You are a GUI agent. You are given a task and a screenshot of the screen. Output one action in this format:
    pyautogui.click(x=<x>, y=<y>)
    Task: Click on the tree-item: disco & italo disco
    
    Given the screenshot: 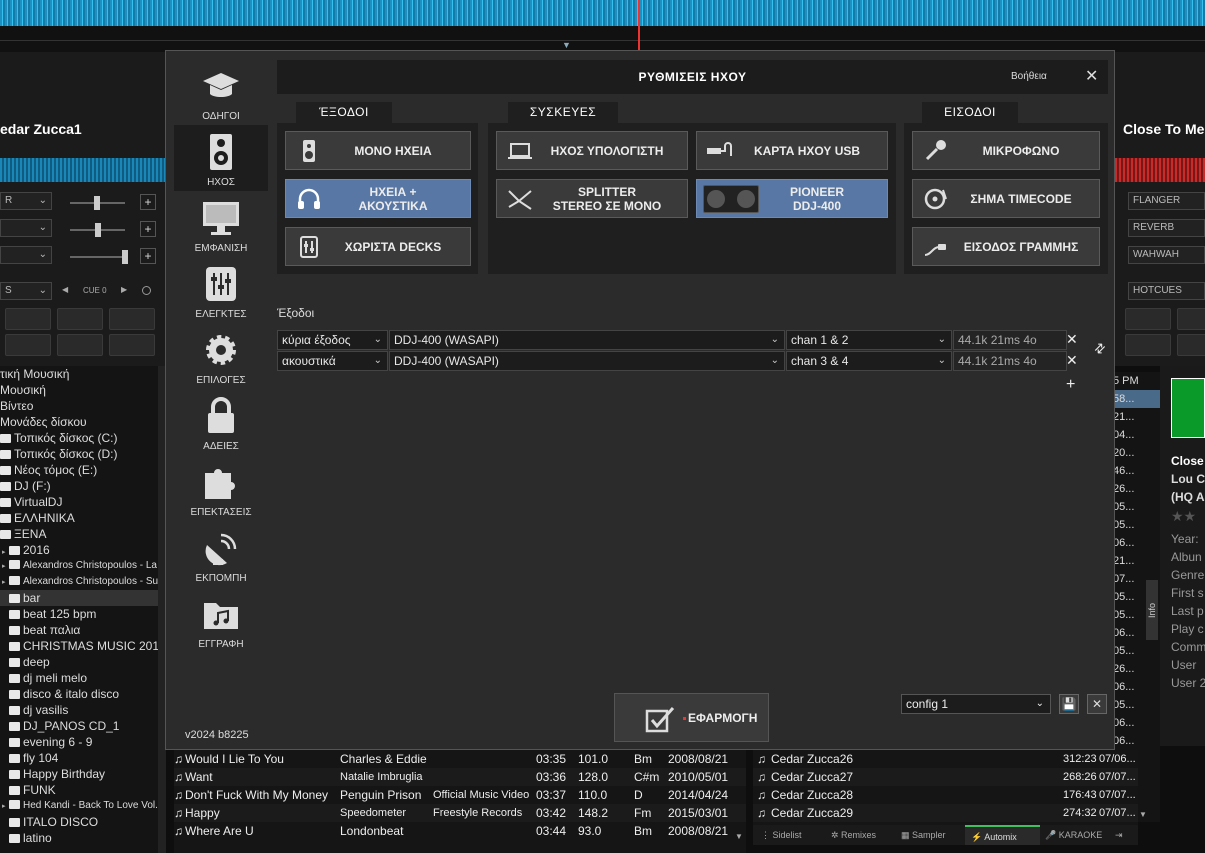 What is the action you would take?
    pyautogui.click(x=83, y=694)
    